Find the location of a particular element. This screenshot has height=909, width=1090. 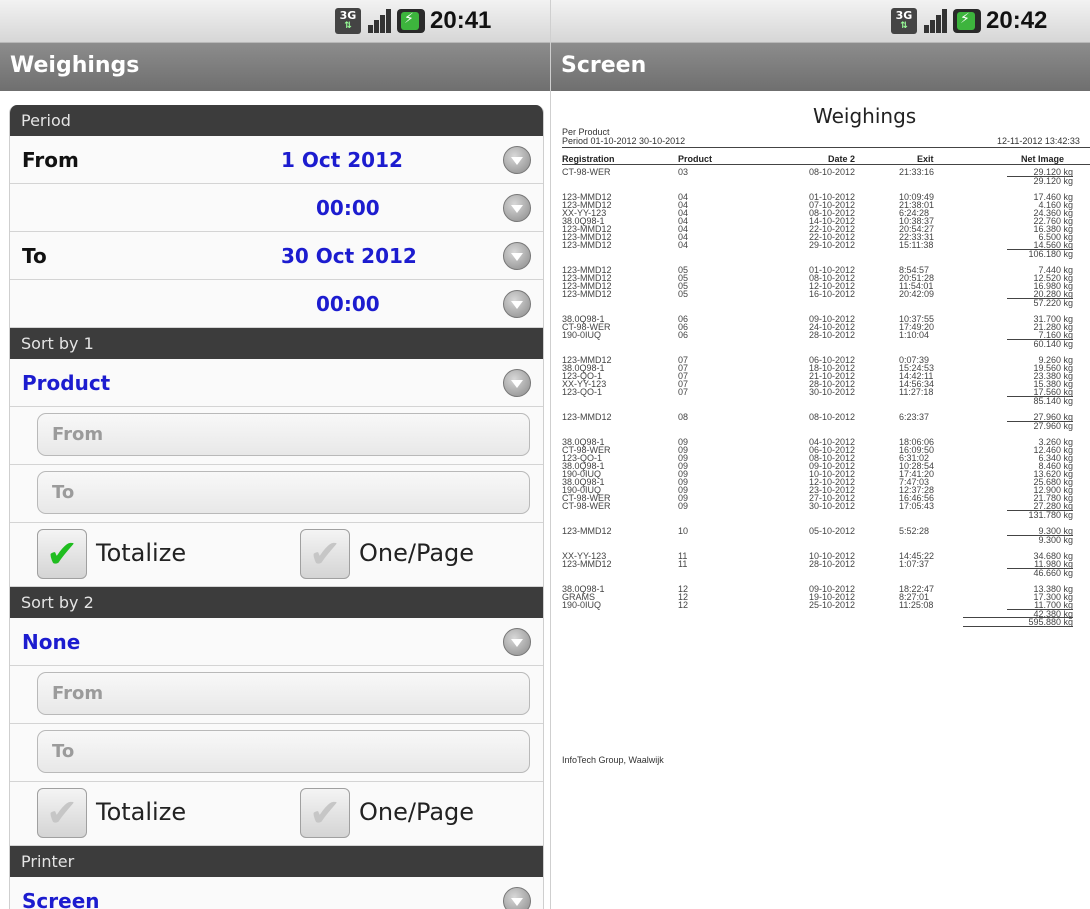

printer-value: Screen is located at coordinates (127, 899).